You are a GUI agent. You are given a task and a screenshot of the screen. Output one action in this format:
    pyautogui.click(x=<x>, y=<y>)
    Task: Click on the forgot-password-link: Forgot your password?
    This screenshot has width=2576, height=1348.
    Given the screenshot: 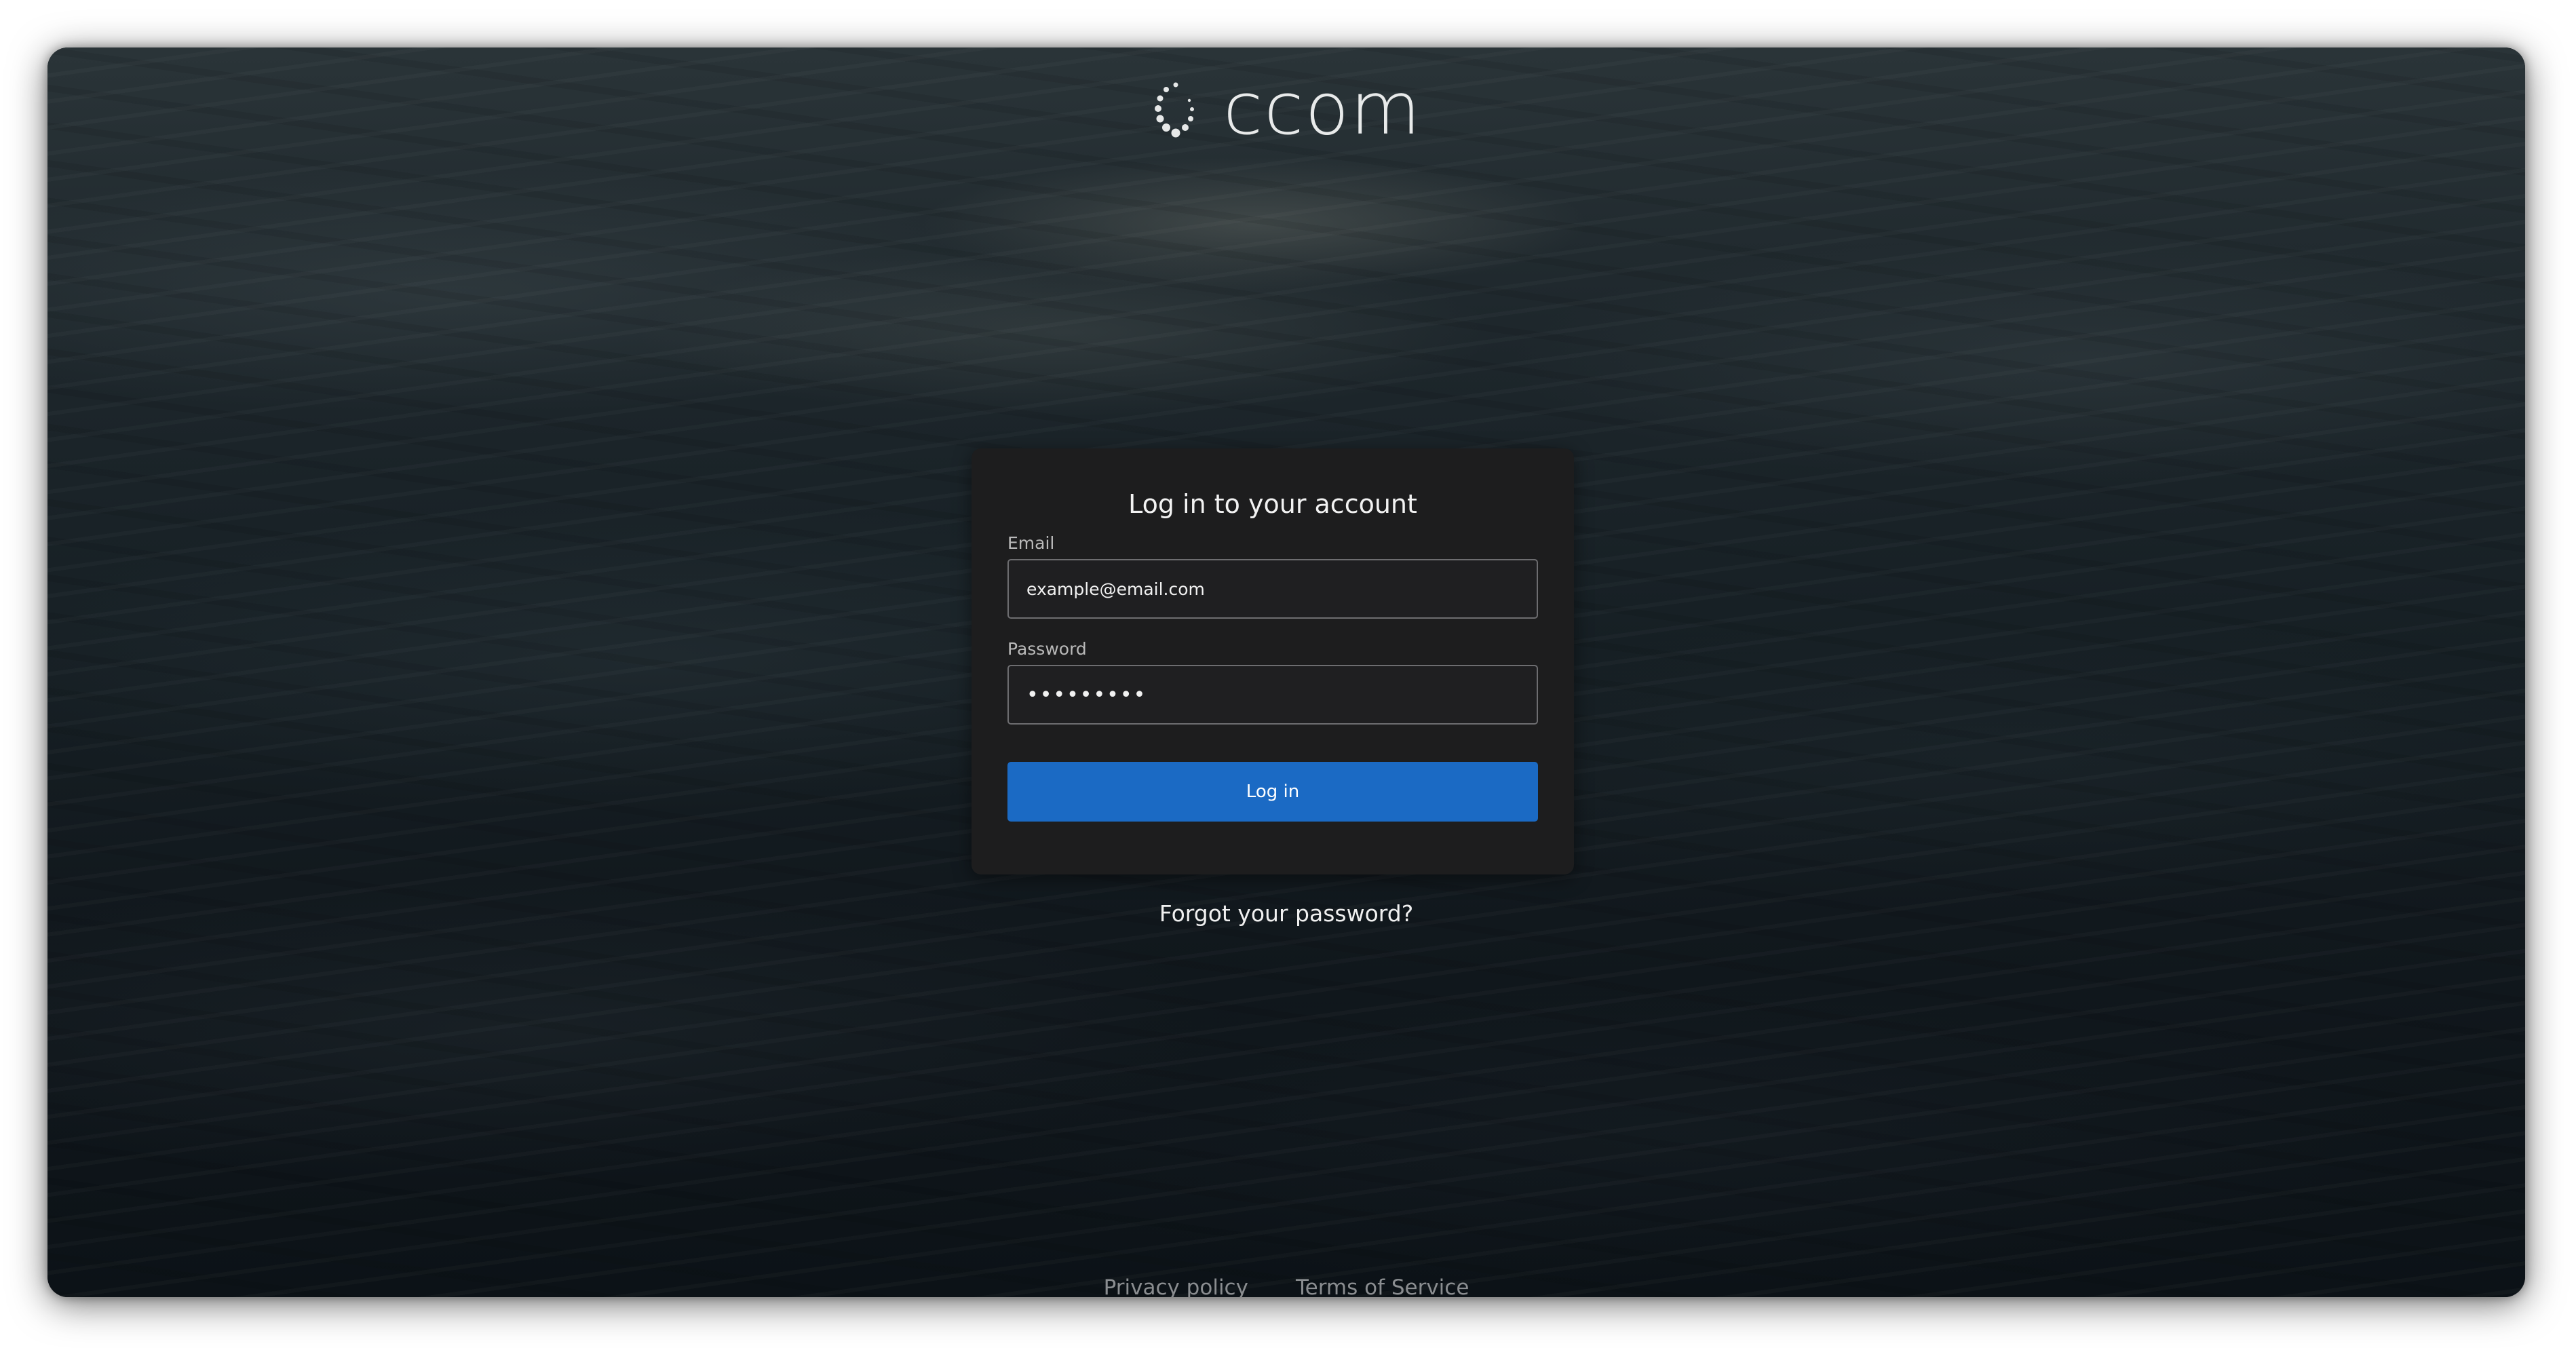 What is the action you would take?
    pyautogui.click(x=1286, y=913)
    